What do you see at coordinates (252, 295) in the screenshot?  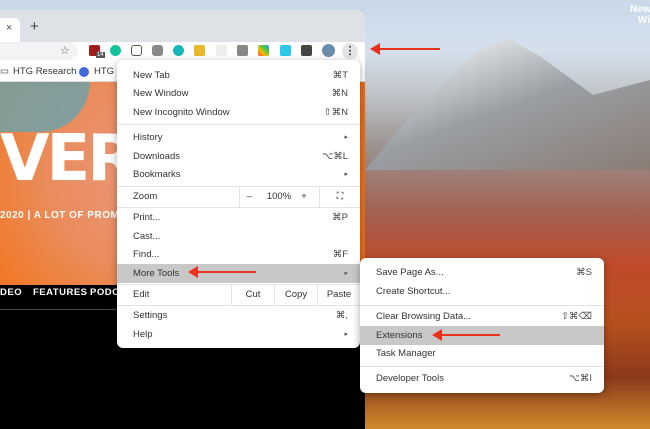 I see `cut-button: Cut` at bounding box center [252, 295].